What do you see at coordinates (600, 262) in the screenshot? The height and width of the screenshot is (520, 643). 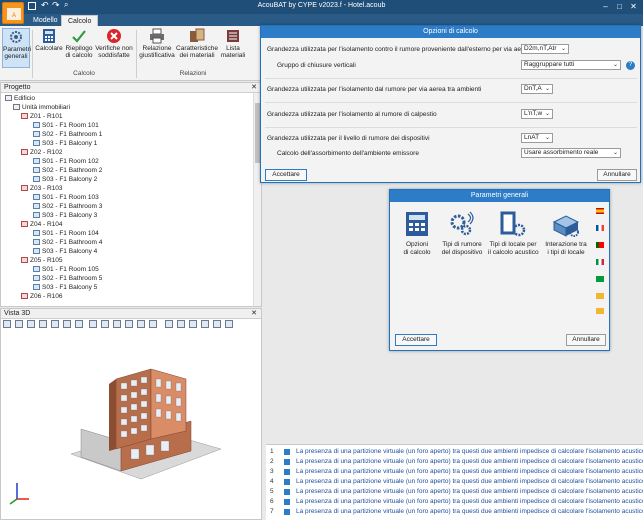 I see `flag-italy-icon` at bounding box center [600, 262].